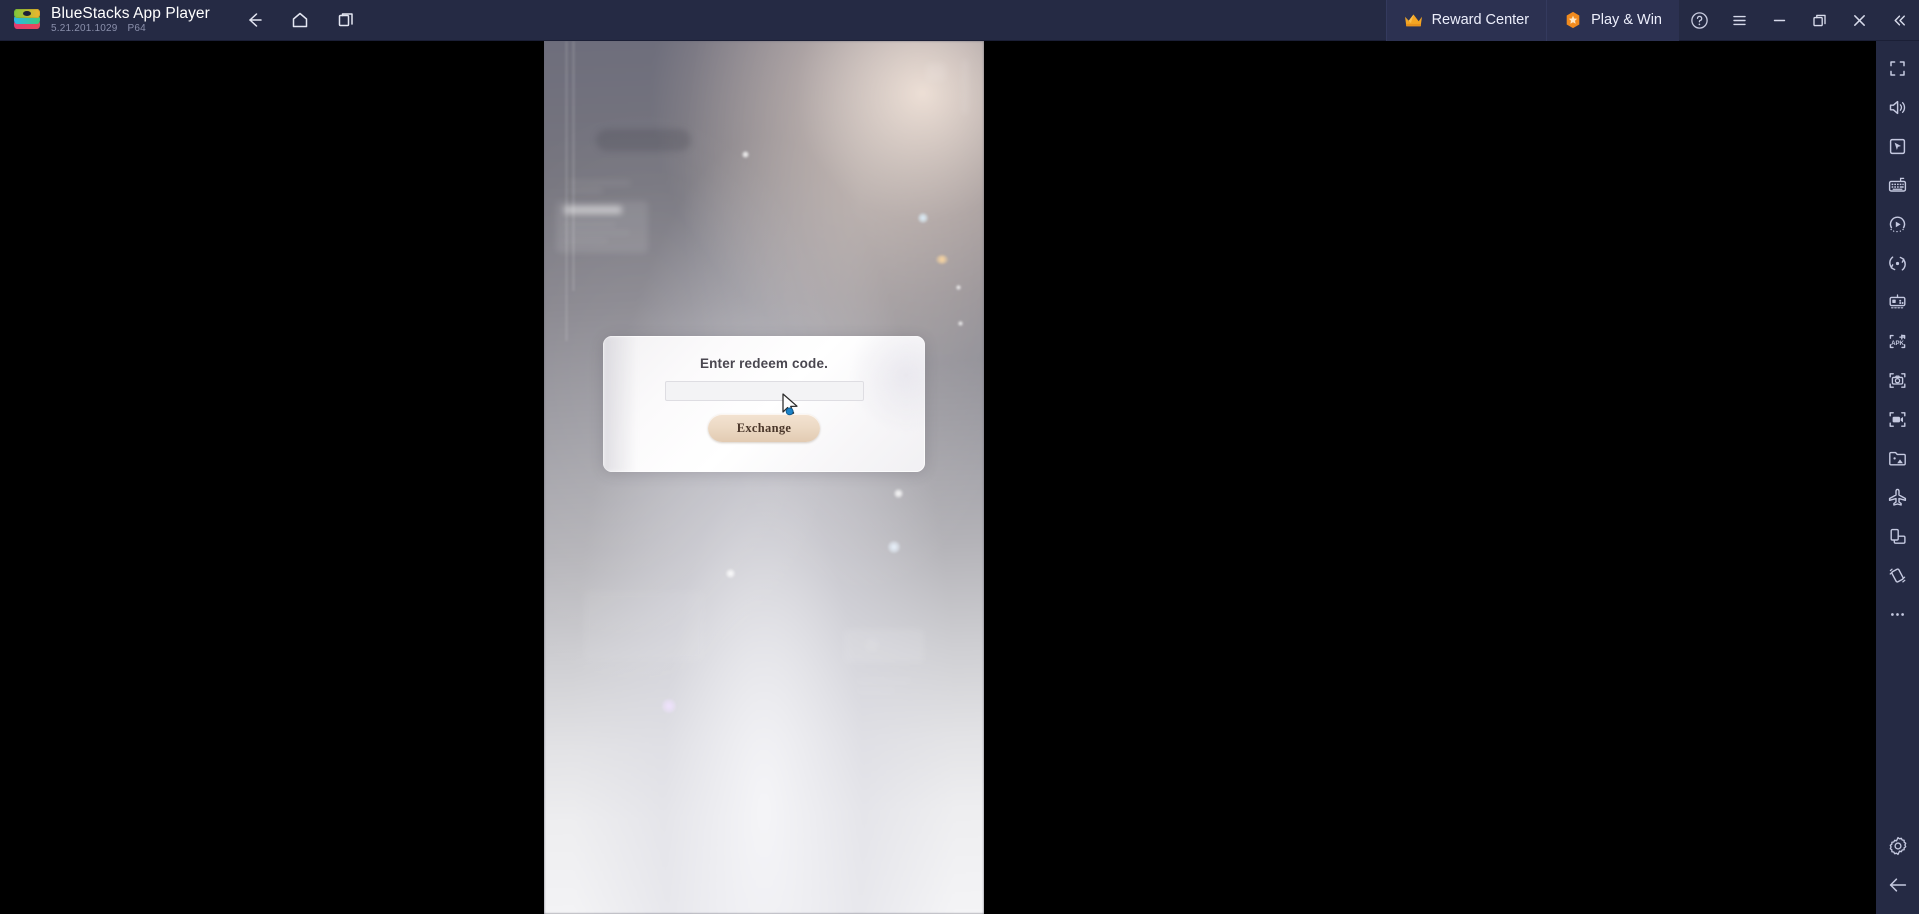 The height and width of the screenshot is (914, 1919). I want to click on sidebar-item-install-apk: APK, so click(1897, 341).